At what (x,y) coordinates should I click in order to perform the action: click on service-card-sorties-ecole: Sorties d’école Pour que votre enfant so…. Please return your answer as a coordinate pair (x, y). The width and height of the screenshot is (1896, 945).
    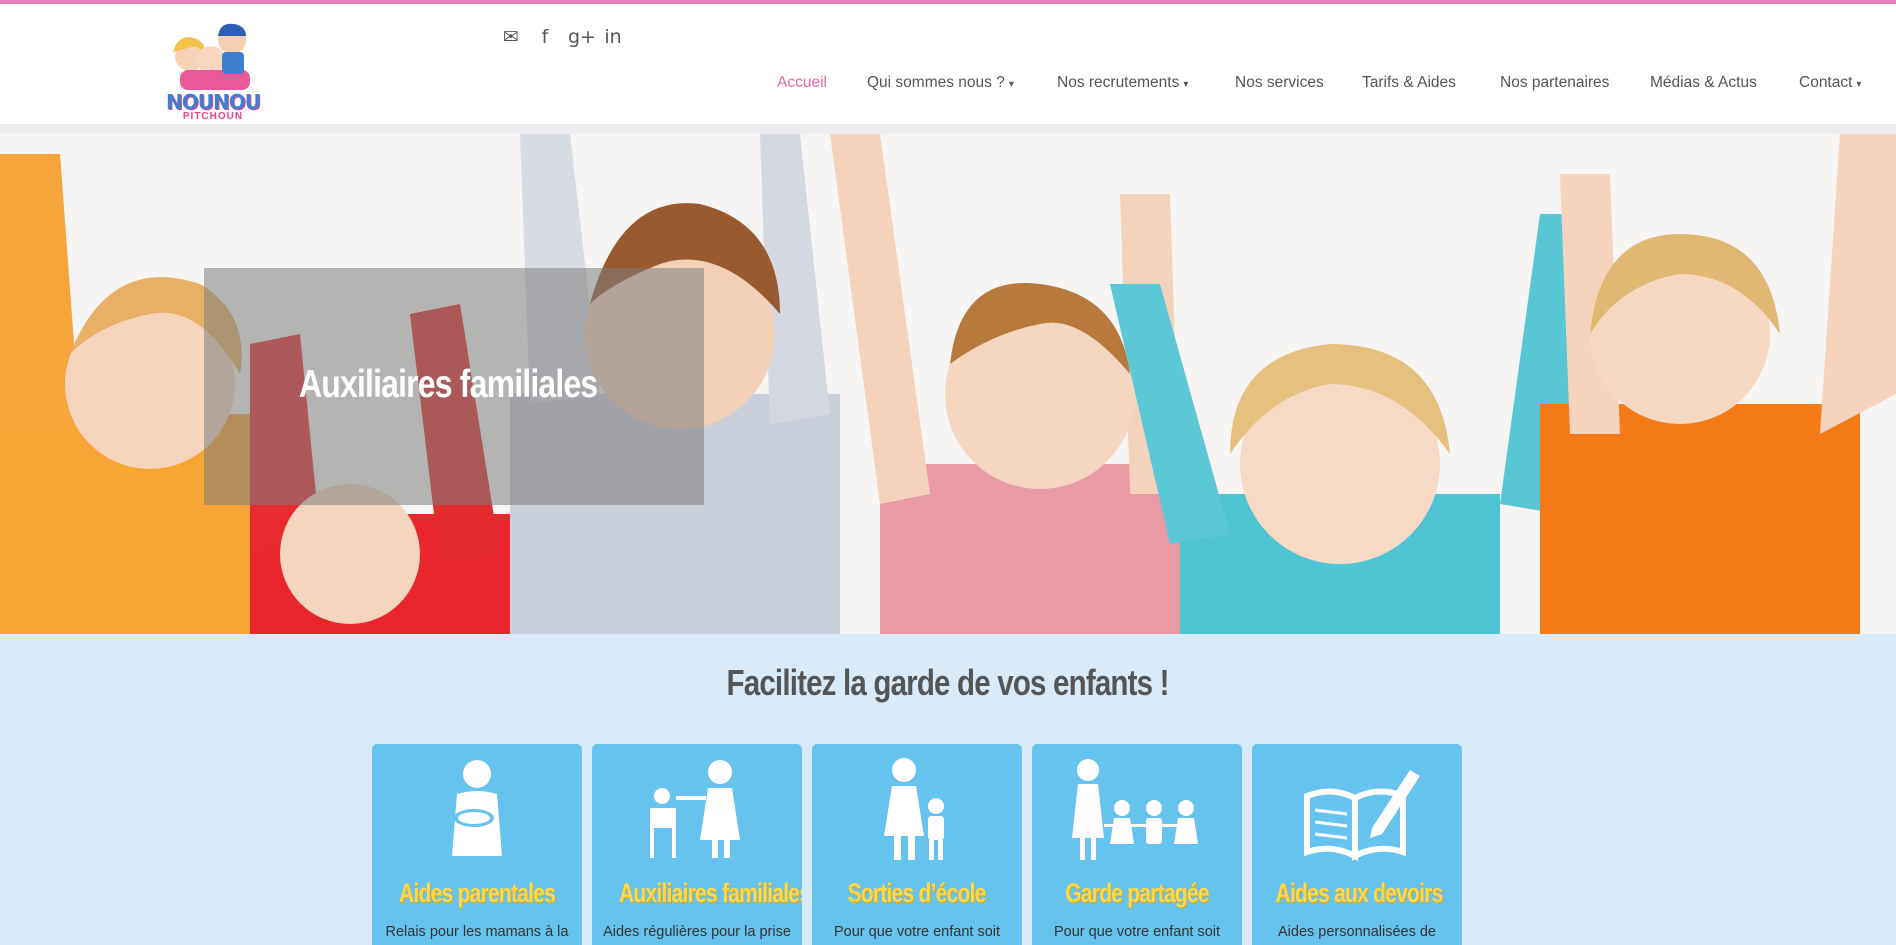
    Looking at the image, I should click on (917, 844).